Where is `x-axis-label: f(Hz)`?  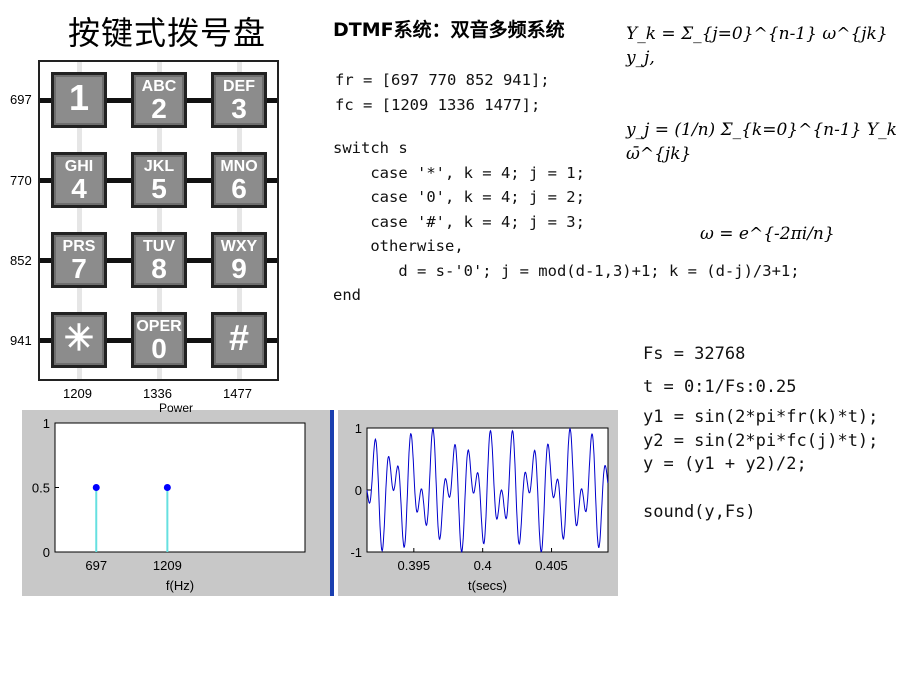
x-axis-label: f(Hz) is located at coordinates (180, 585).